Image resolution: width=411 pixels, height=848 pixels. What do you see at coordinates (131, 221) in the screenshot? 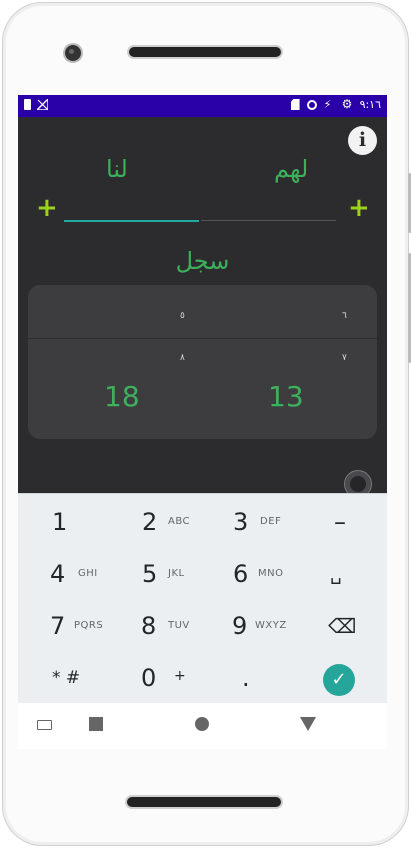
I see `score-input-us` at bounding box center [131, 221].